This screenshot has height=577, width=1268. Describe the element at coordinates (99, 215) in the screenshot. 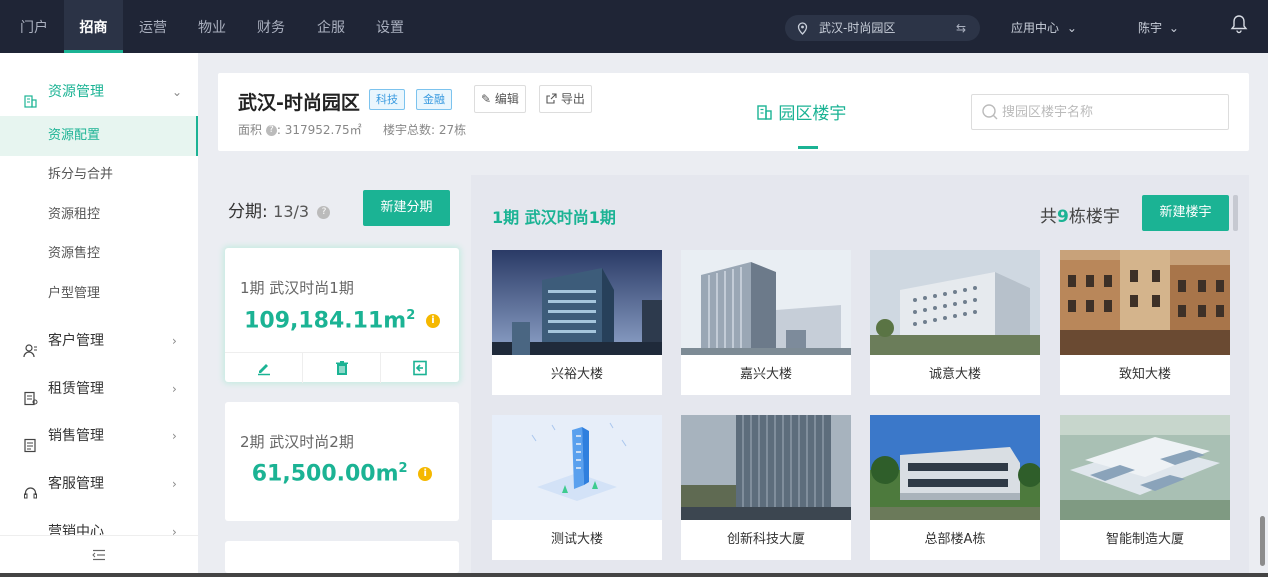

I see `sidebar-item-resource-lease-control: 资源租控` at that location.